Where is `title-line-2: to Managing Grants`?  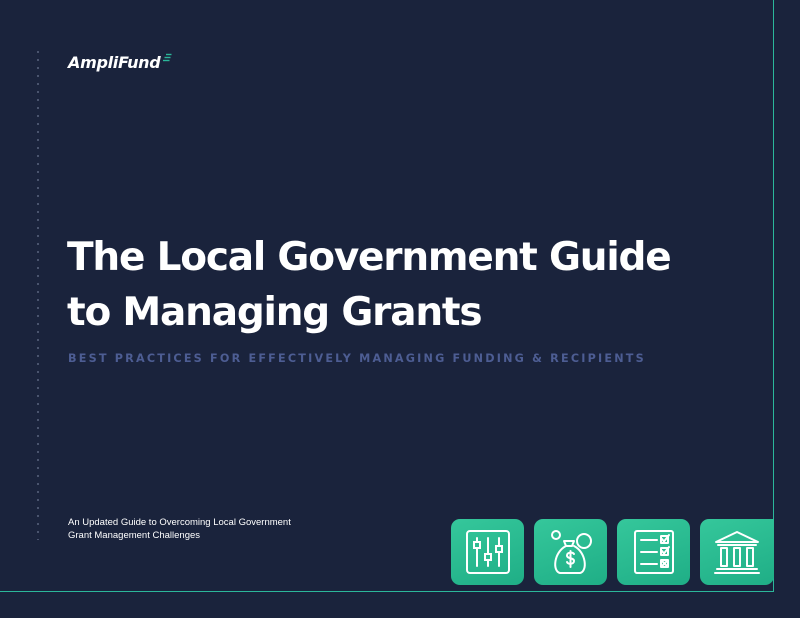 title-line-2: to Managing Grants is located at coordinates (275, 312).